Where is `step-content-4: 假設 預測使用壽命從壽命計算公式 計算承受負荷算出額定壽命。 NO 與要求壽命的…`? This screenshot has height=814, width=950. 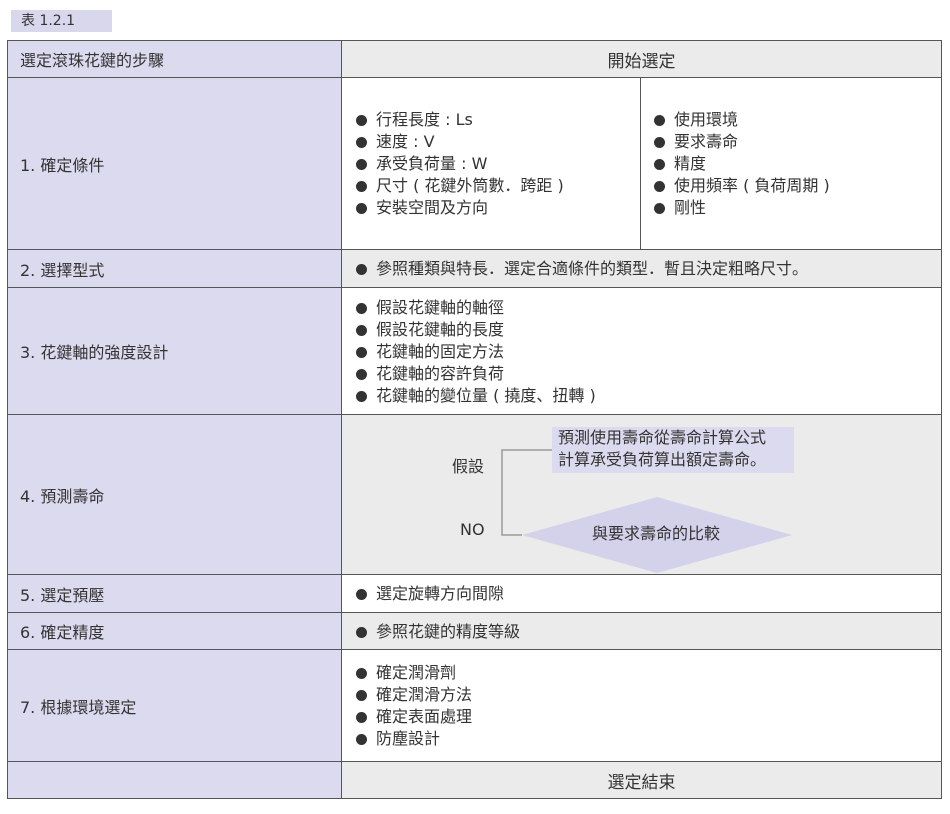
step-content-4: 假設 預測使用壽命從壽命計算公式 計算承受負荷算出額定壽命。 NO 與要求壽命的… is located at coordinates (642, 494).